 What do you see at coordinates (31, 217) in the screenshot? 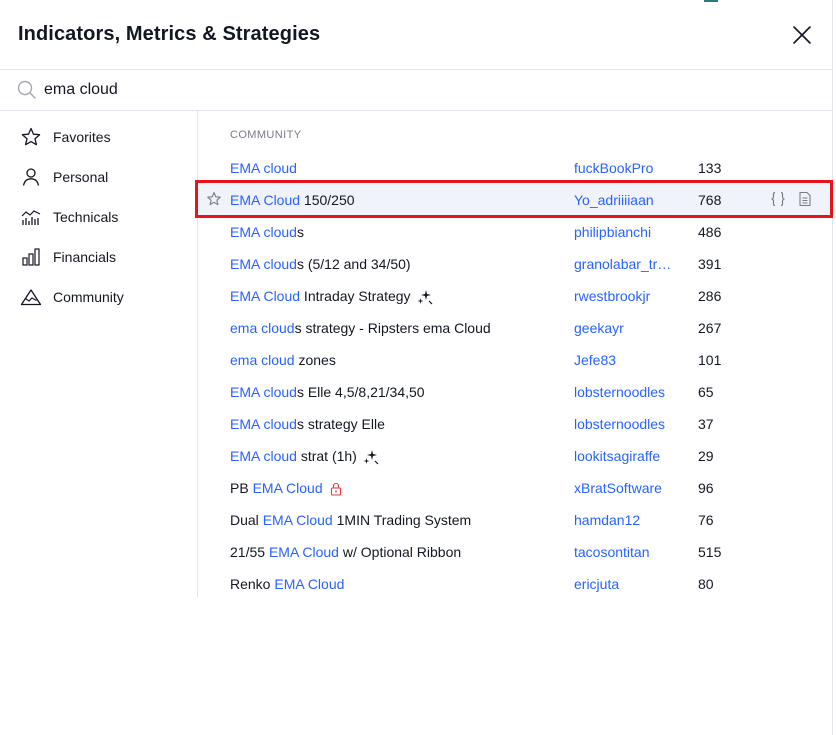
I see `technicals-chart-icon` at bounding box center [31, 217].